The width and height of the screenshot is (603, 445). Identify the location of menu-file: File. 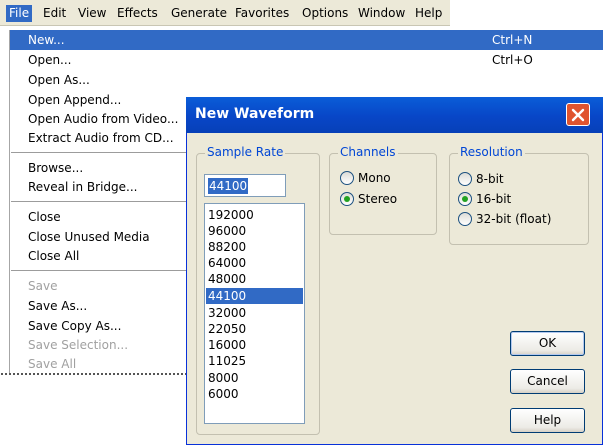
(19, 13).